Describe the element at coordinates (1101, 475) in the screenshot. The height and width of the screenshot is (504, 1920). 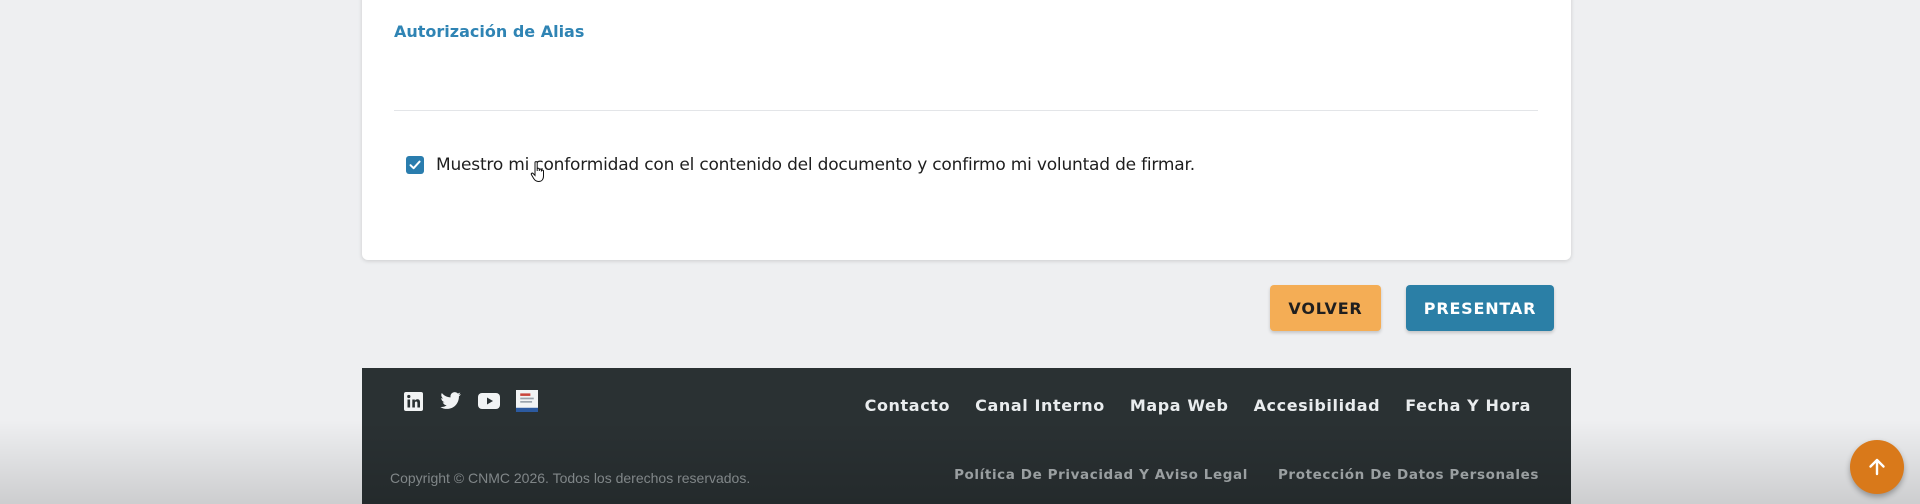
I see `legal-link-privacy: Política De Privacidad Y Aviso Legal` at that location.